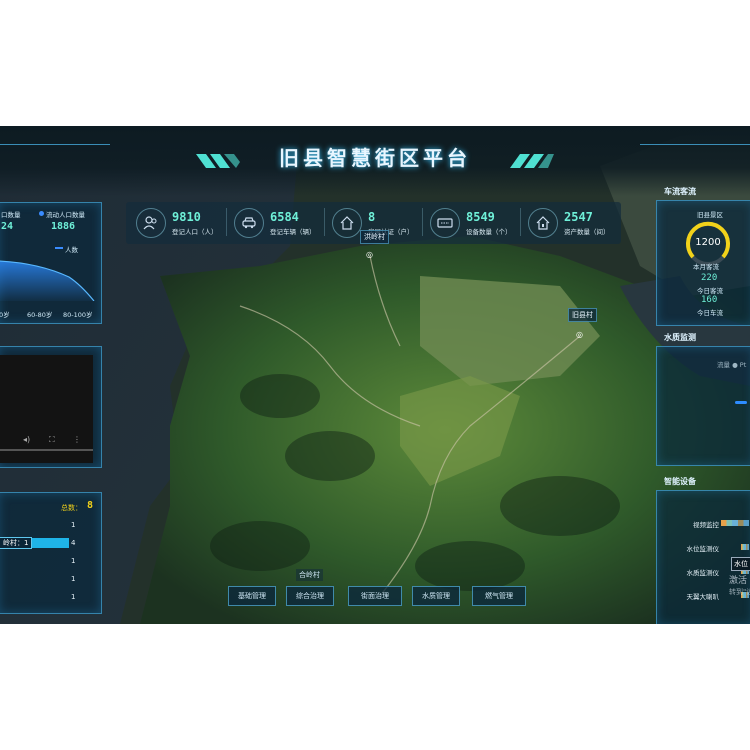  What do you see at coordinates (55, 144) in the screenshot?
I see `header-line-left` at bounding box center [55, 144].